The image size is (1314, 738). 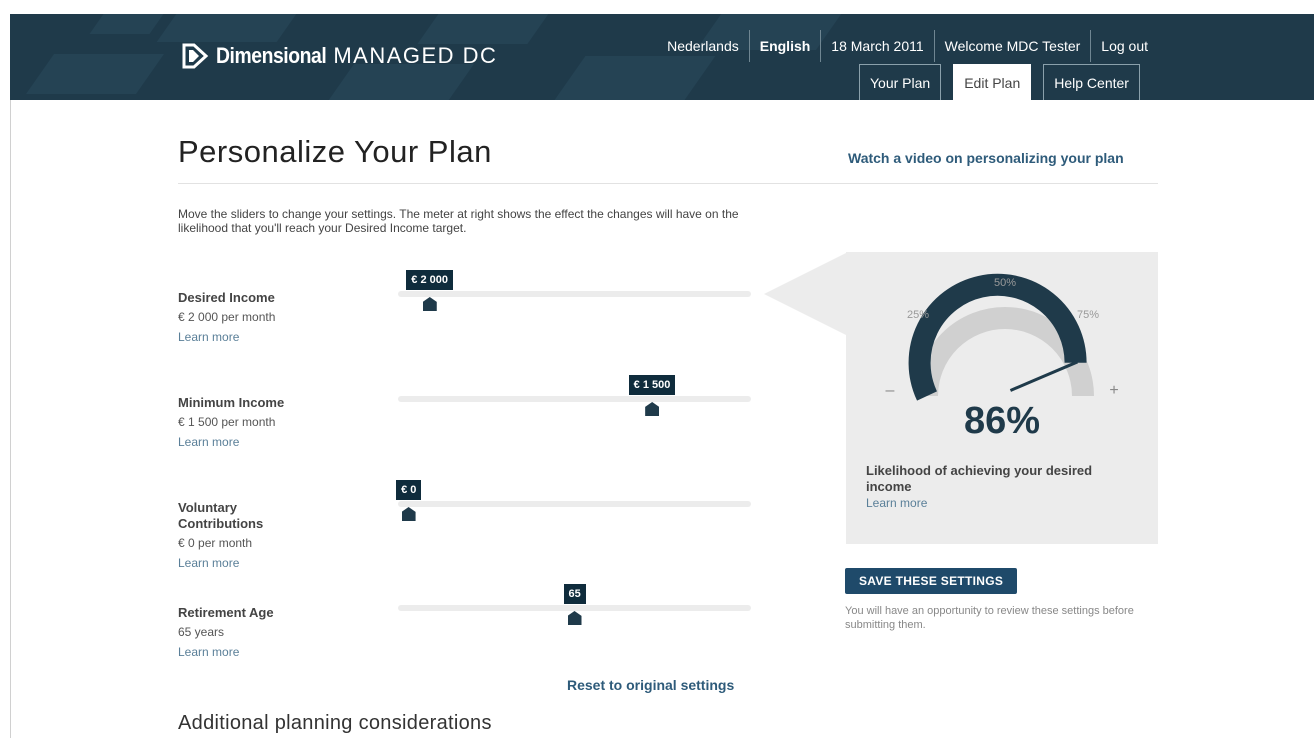 What do you see at coordinates (652, 385) in the screenshot?
I see `minimum-income-value-bubble: € 1 500` at bounding box center [652, 385].